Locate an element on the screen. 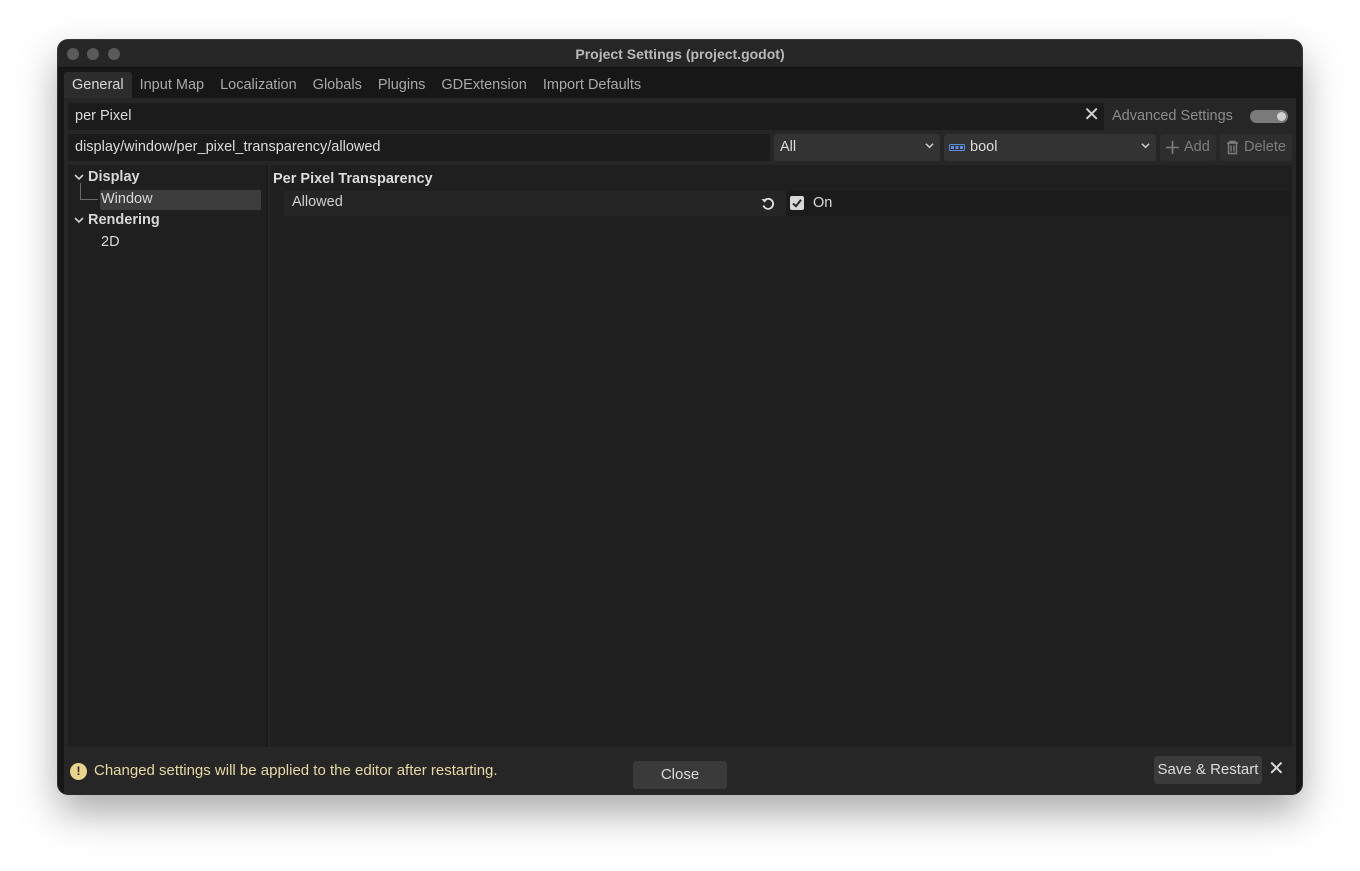 The height and width of the screenshot is (871, 1360). add-button-label: Add is located at coordinates (1197, 147).